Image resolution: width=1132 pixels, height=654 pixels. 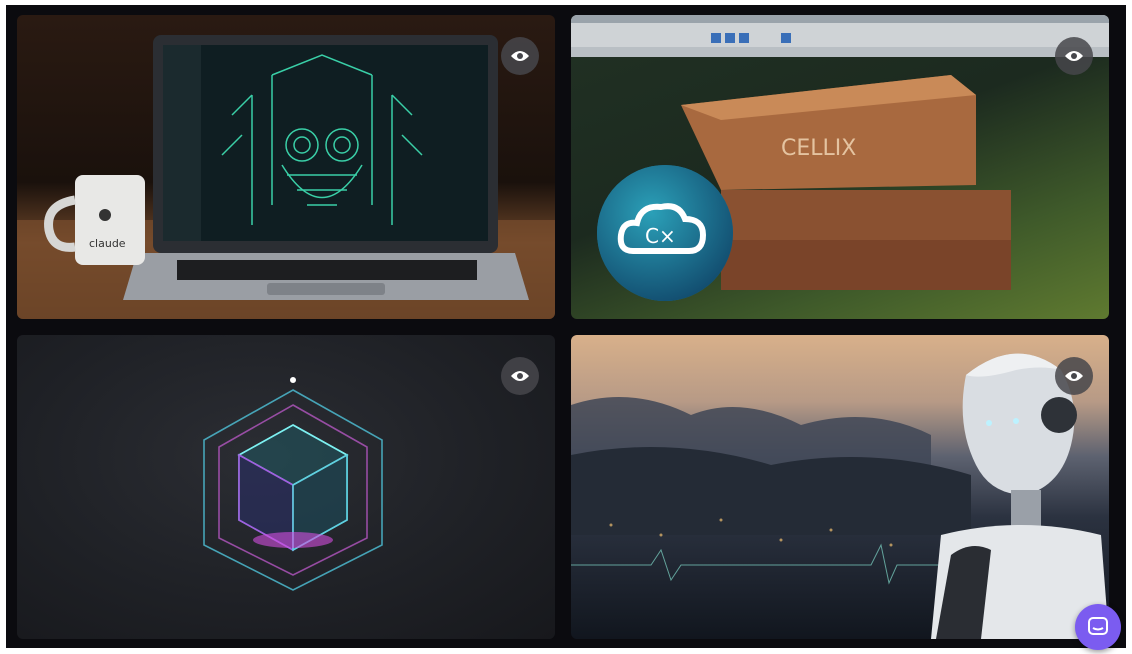 I want to click on box-label: CELLIX, so click(x=818, y=148).